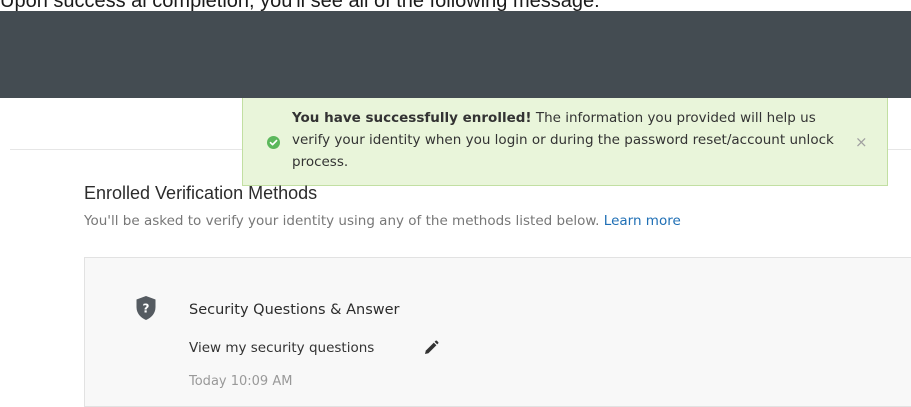 The height and width of the screenshot is (407, 911). Describe the element at coordinates (201, 193) in the screenshot. I see `section-title: Enrolled Verification Methods` at that location.